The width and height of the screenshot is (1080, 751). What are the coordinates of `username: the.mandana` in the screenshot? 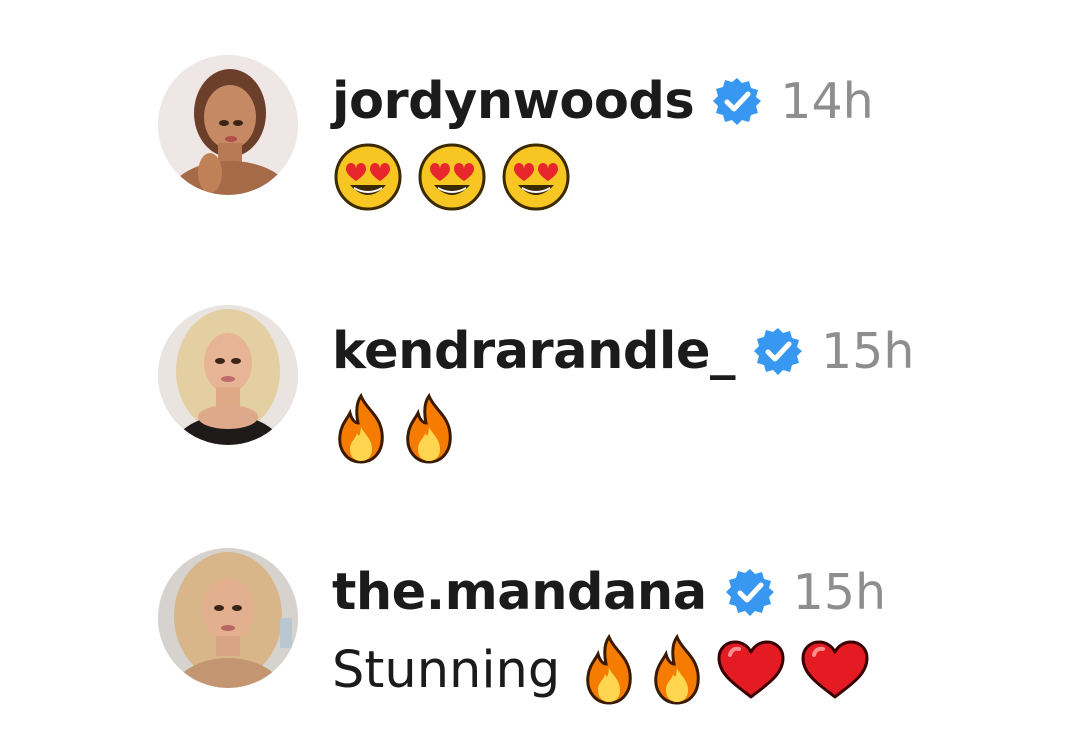 It's located at (519, 592).